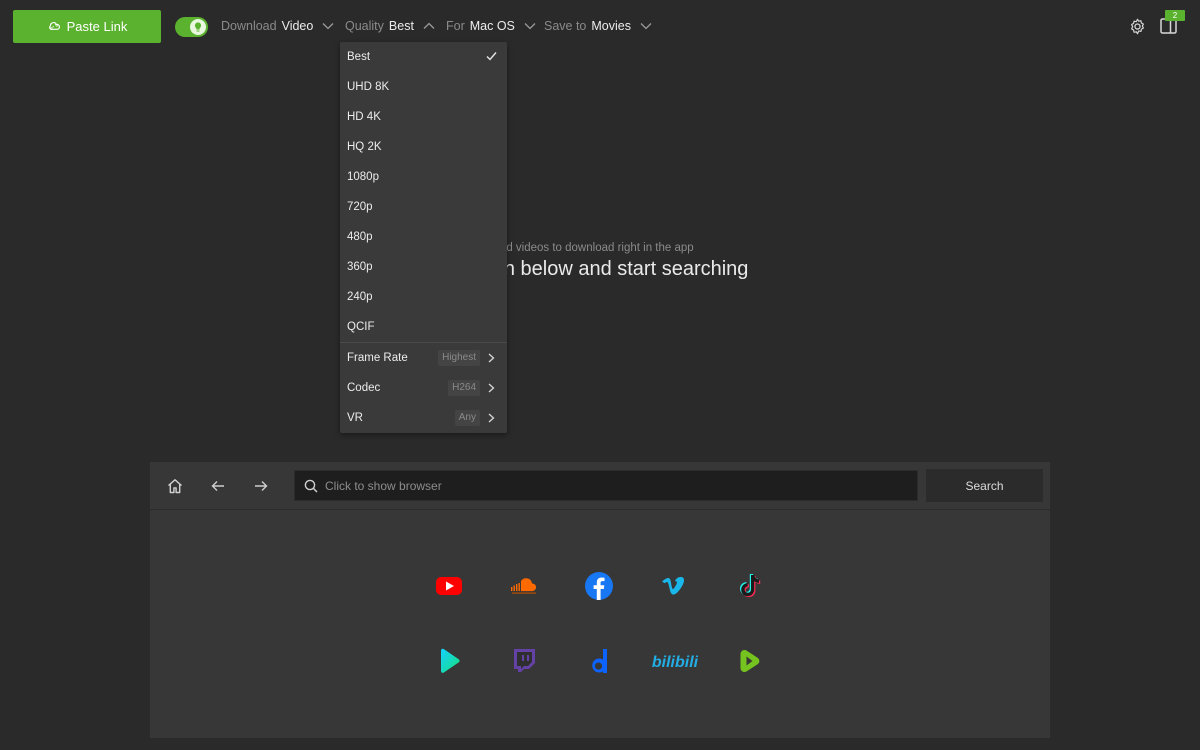  What do you see at coordinates (423, 207) in the screenshot?
I see `quality-option: 720p` at bounding box center [423, 207].